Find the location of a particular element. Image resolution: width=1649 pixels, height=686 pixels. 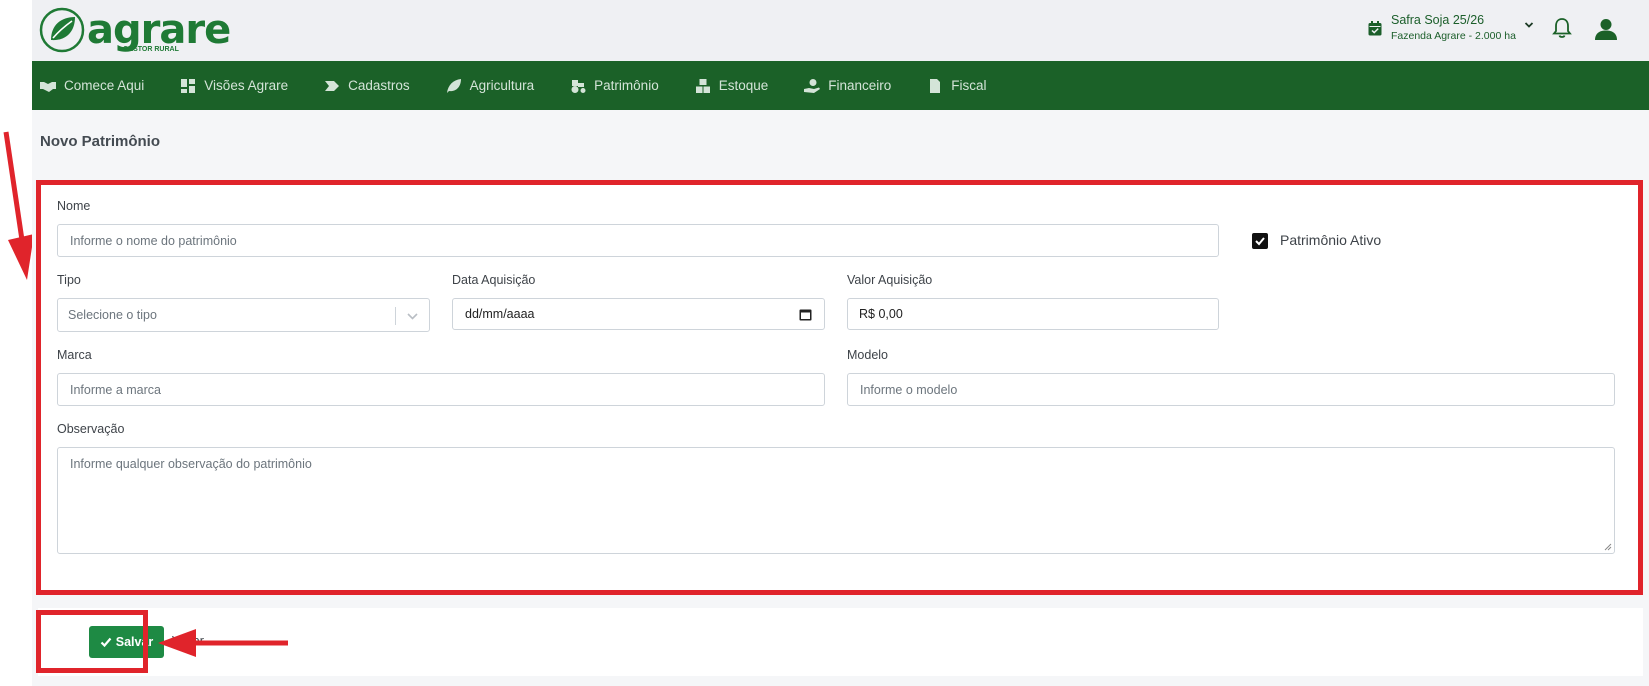

nav-item-agricultura: Agricultura is located at coordinates (490, 86).